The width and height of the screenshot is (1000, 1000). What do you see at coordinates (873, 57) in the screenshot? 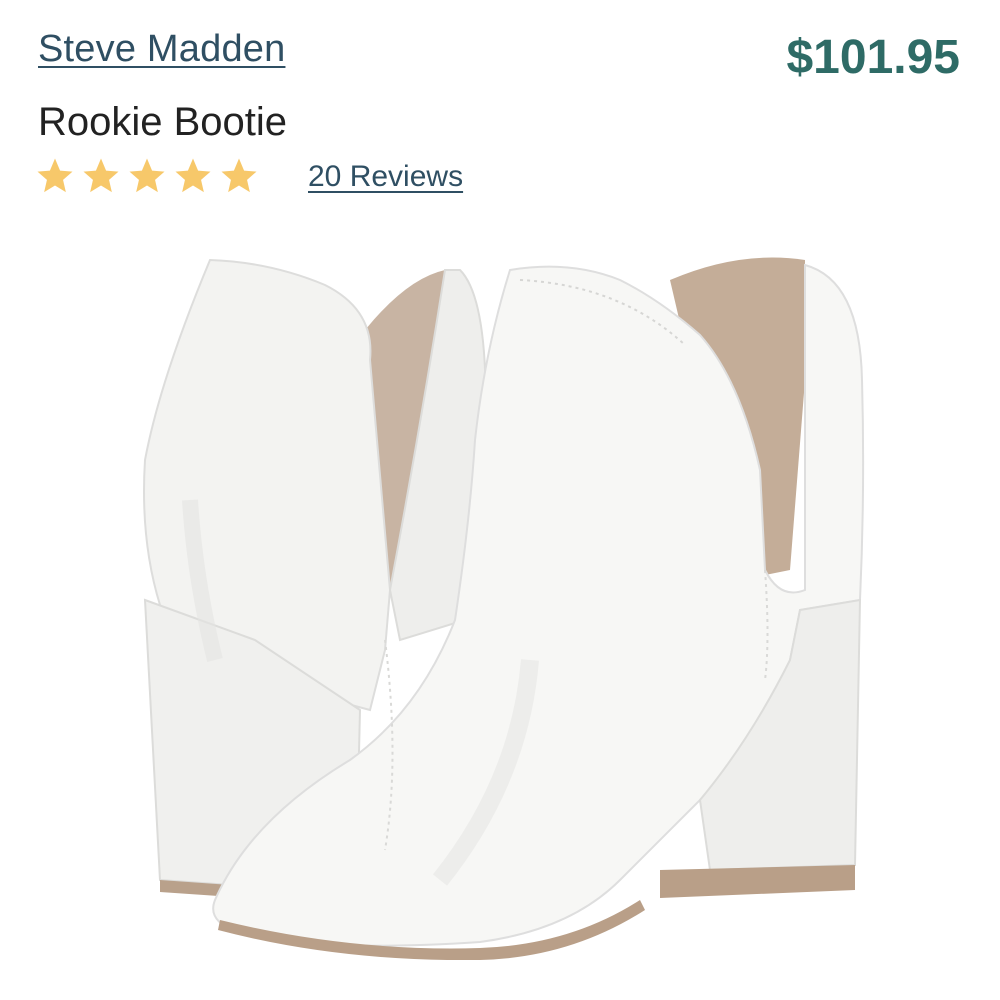
I see `price: $101.95` at bounding box center [873, 57].